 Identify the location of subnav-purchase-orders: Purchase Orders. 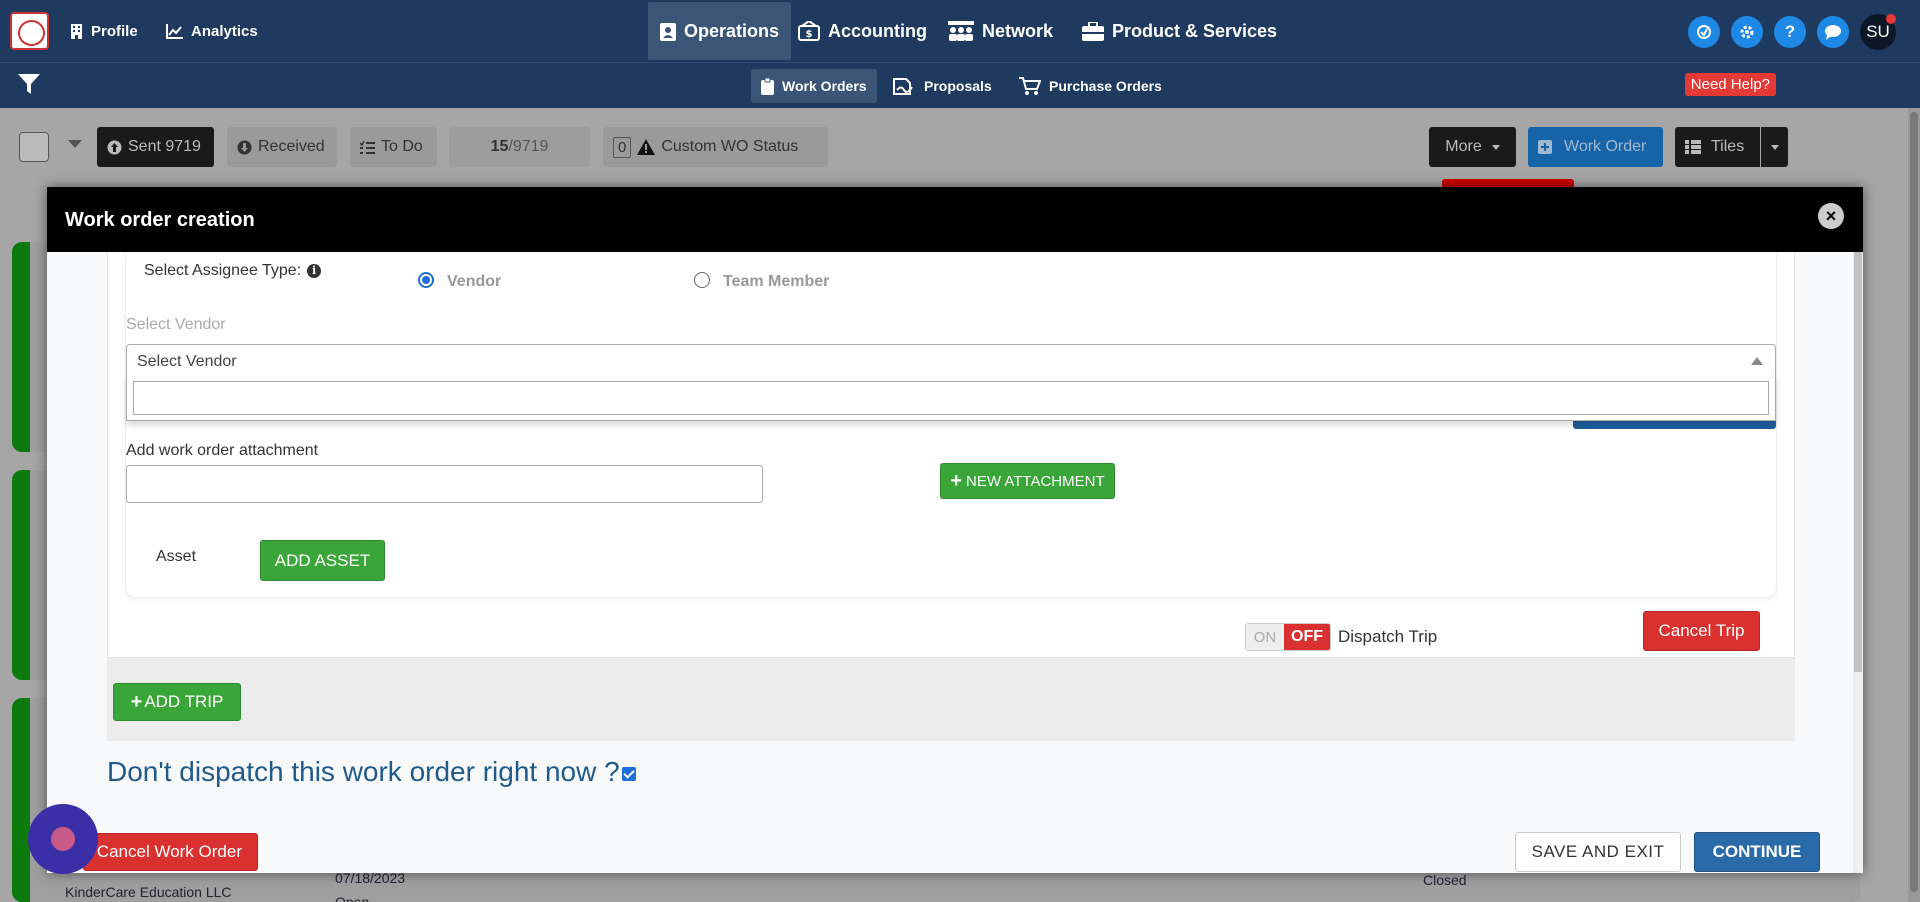
(1090, 86).